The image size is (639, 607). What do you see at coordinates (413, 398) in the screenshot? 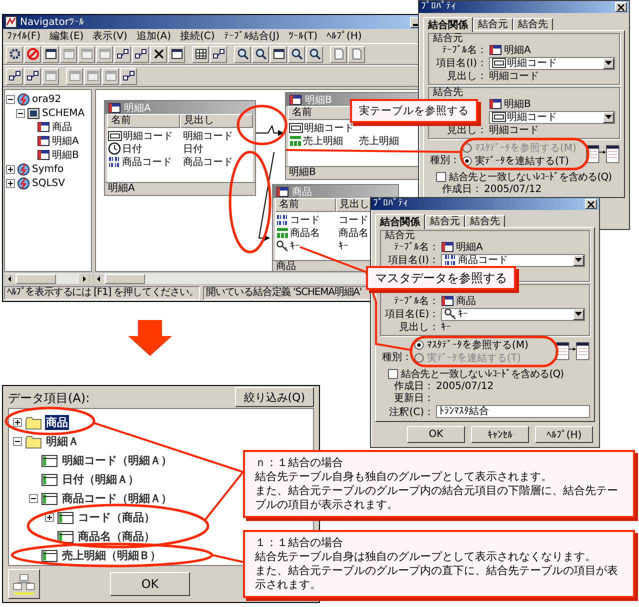
I see `field-label: 更新日：` at bounding box center [413, 398].